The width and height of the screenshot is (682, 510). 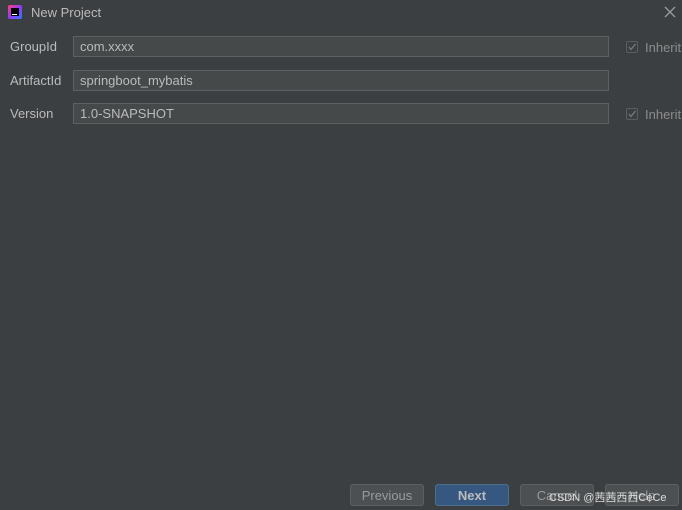 What do you see at coordinates (341, 113) in the screenshot?
I see `version-field` at bounding box center [341, 113].